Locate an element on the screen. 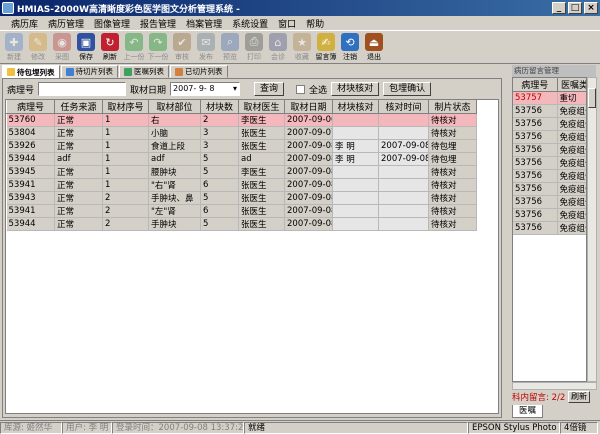 The height and width of the screenshot is (434, 600). column-header: 取材日期 is located at coordinates (308, 107).